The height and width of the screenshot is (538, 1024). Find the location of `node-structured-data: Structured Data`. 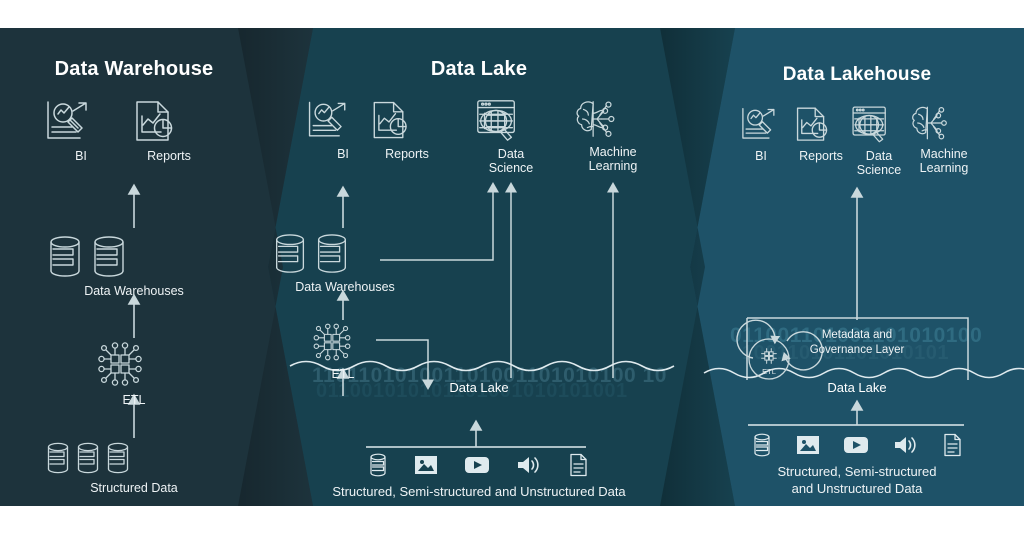

node-structured-data: Structured Data is located at coordinates (134, 467).